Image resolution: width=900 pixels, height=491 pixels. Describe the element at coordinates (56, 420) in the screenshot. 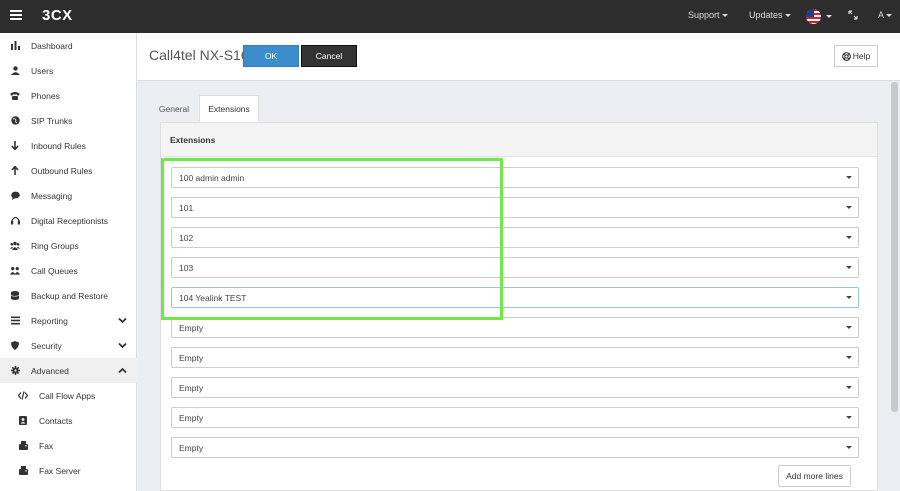

I see `sidebar-item-label: Contacts` at that location.